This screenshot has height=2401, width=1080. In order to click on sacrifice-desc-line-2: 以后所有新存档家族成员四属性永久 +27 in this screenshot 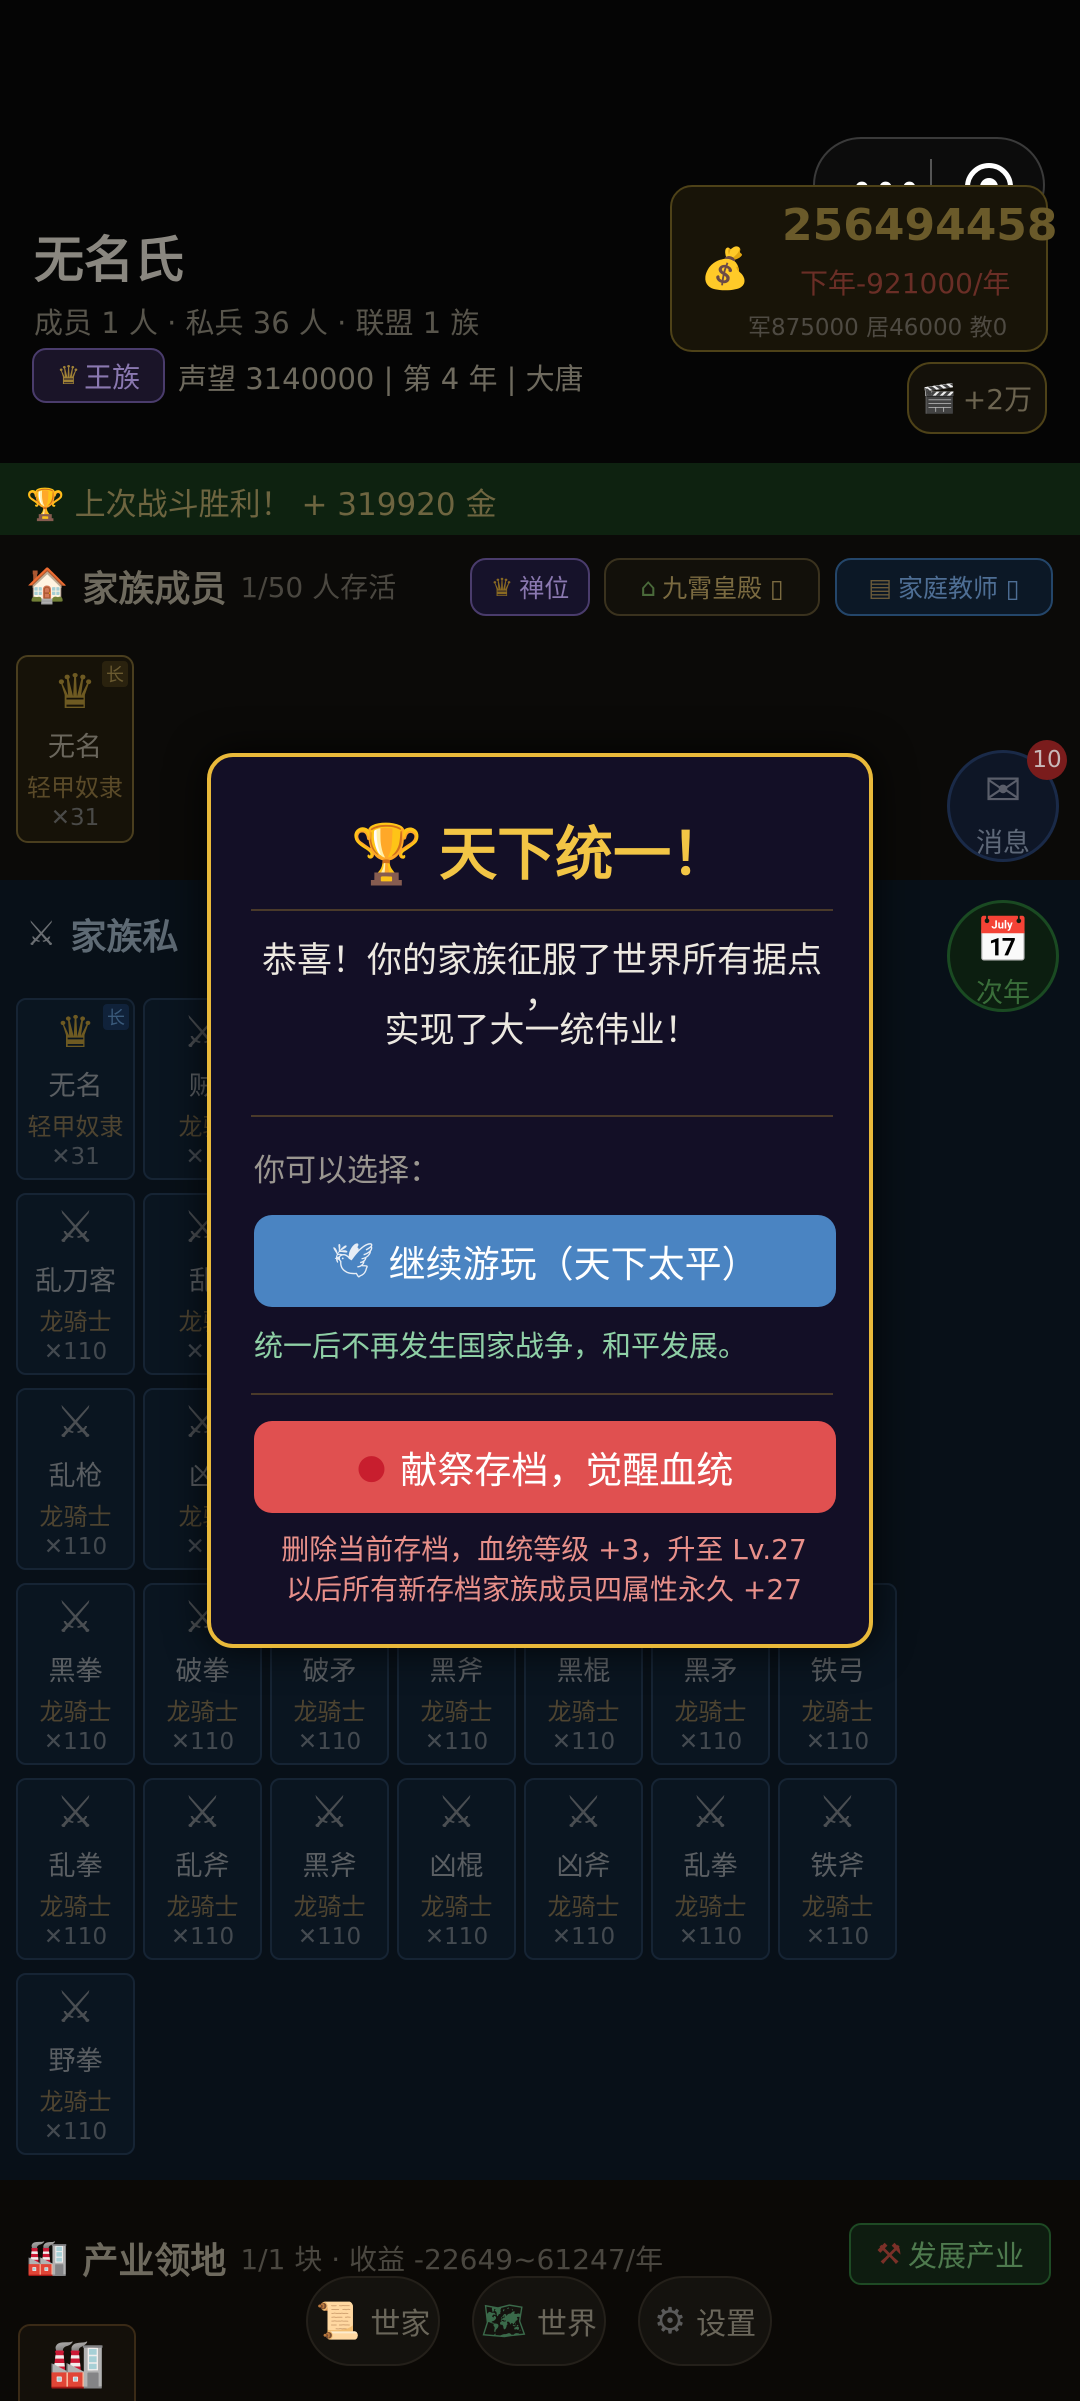, I will do `click(544, 1589)`.